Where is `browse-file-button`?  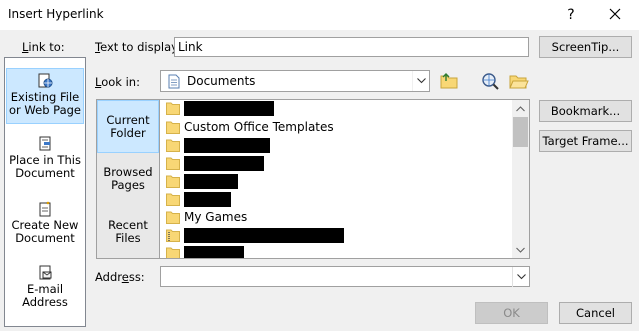
browse-file-button is located at coordinates (518, 81).